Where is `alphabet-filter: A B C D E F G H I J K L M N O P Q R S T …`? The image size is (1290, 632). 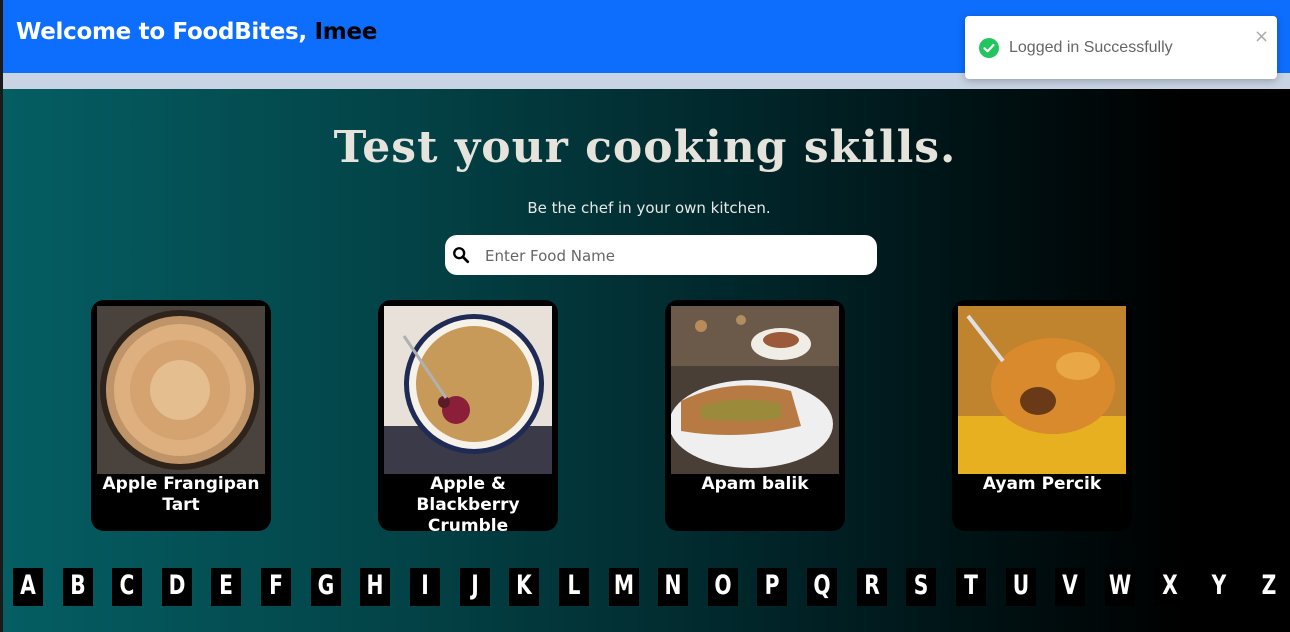 alphabet-filter: A B C D E F G H I J K L M N O P Q R S T … is located at coordinates (645, 588).